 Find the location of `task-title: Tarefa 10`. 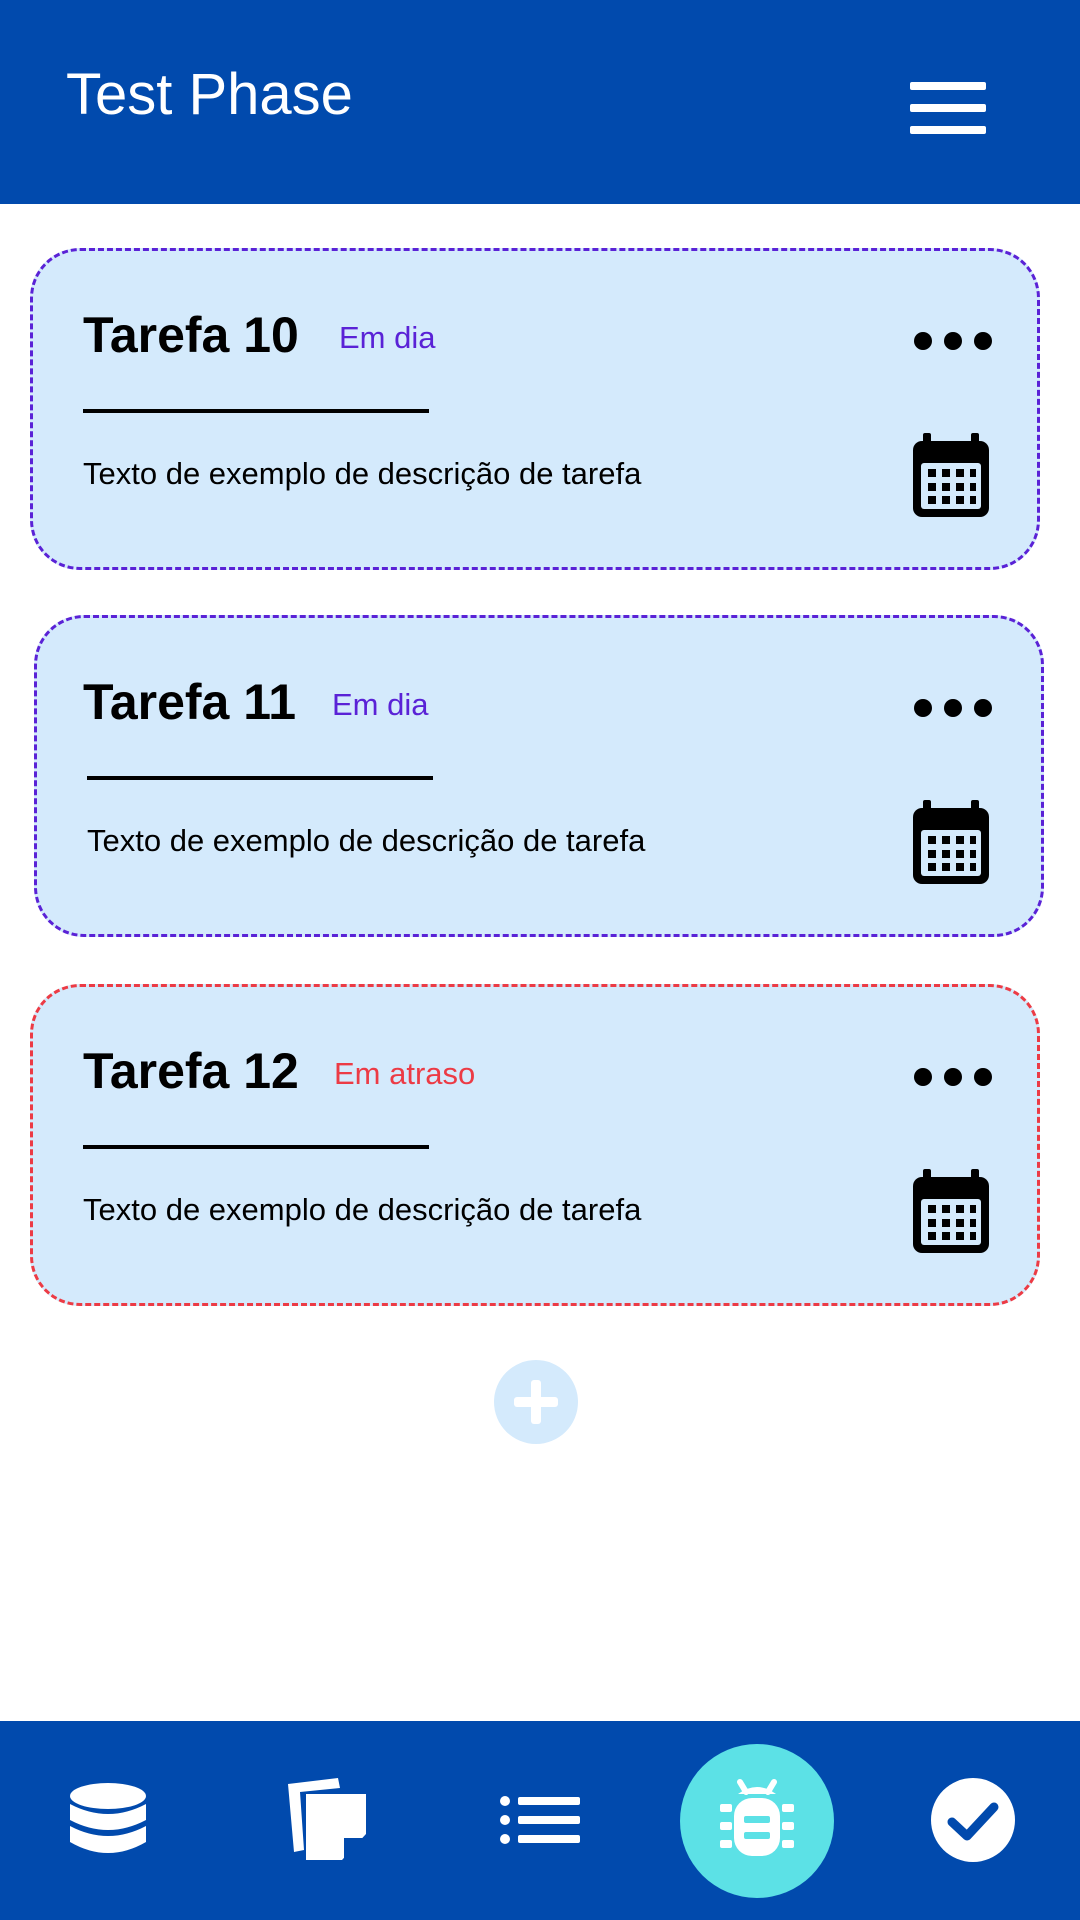

task-title: Tarefa 10 is located at coordinates (191, 335).